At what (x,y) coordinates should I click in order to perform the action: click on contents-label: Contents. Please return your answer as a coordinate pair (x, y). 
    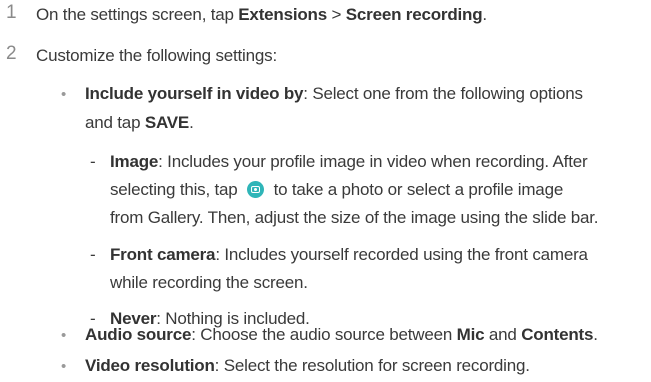
    Looking at the image, I should click on (557, 334).